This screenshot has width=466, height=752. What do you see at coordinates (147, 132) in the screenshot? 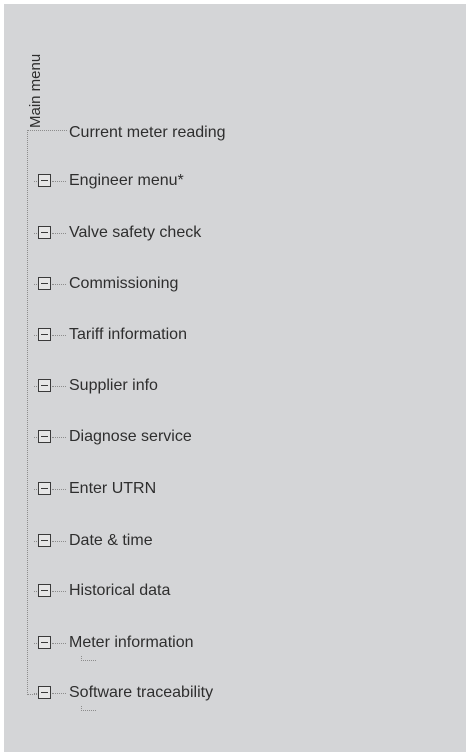
I see `current-meter-reading-label: Current meter reading` at bounding box center [147, 132].